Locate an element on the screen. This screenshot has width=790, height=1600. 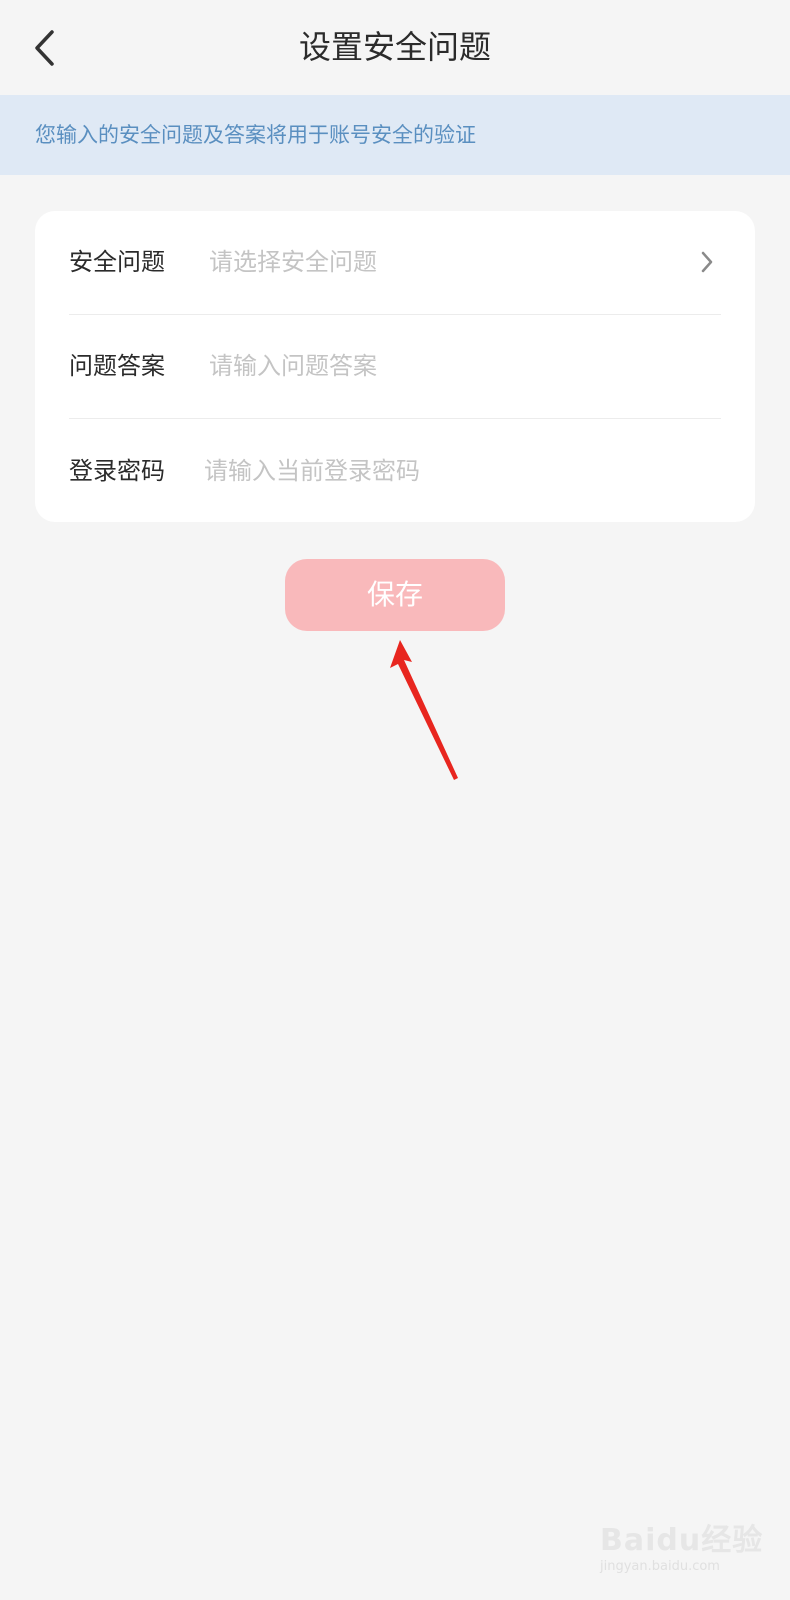
notice-text: 您输入的安全问题及答案将用于账号安全的验证 is located at coordinates (255, 135).